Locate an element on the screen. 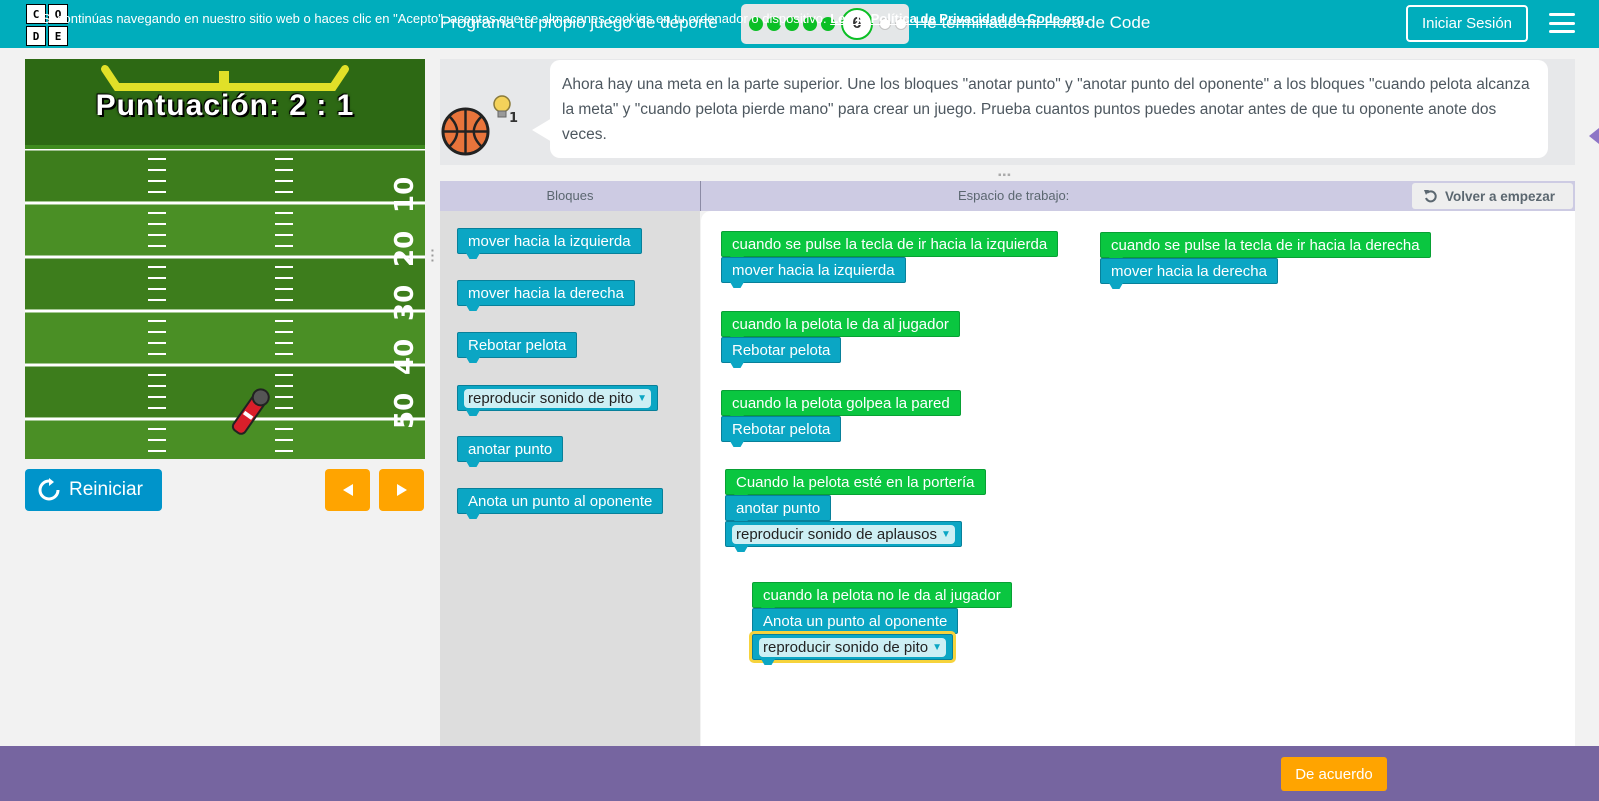 The height and width of the screenshot is (801, 1599). toolbox-block-play-sound: reproducir sonido de pito ▼ is located at coordinates (558, 398).